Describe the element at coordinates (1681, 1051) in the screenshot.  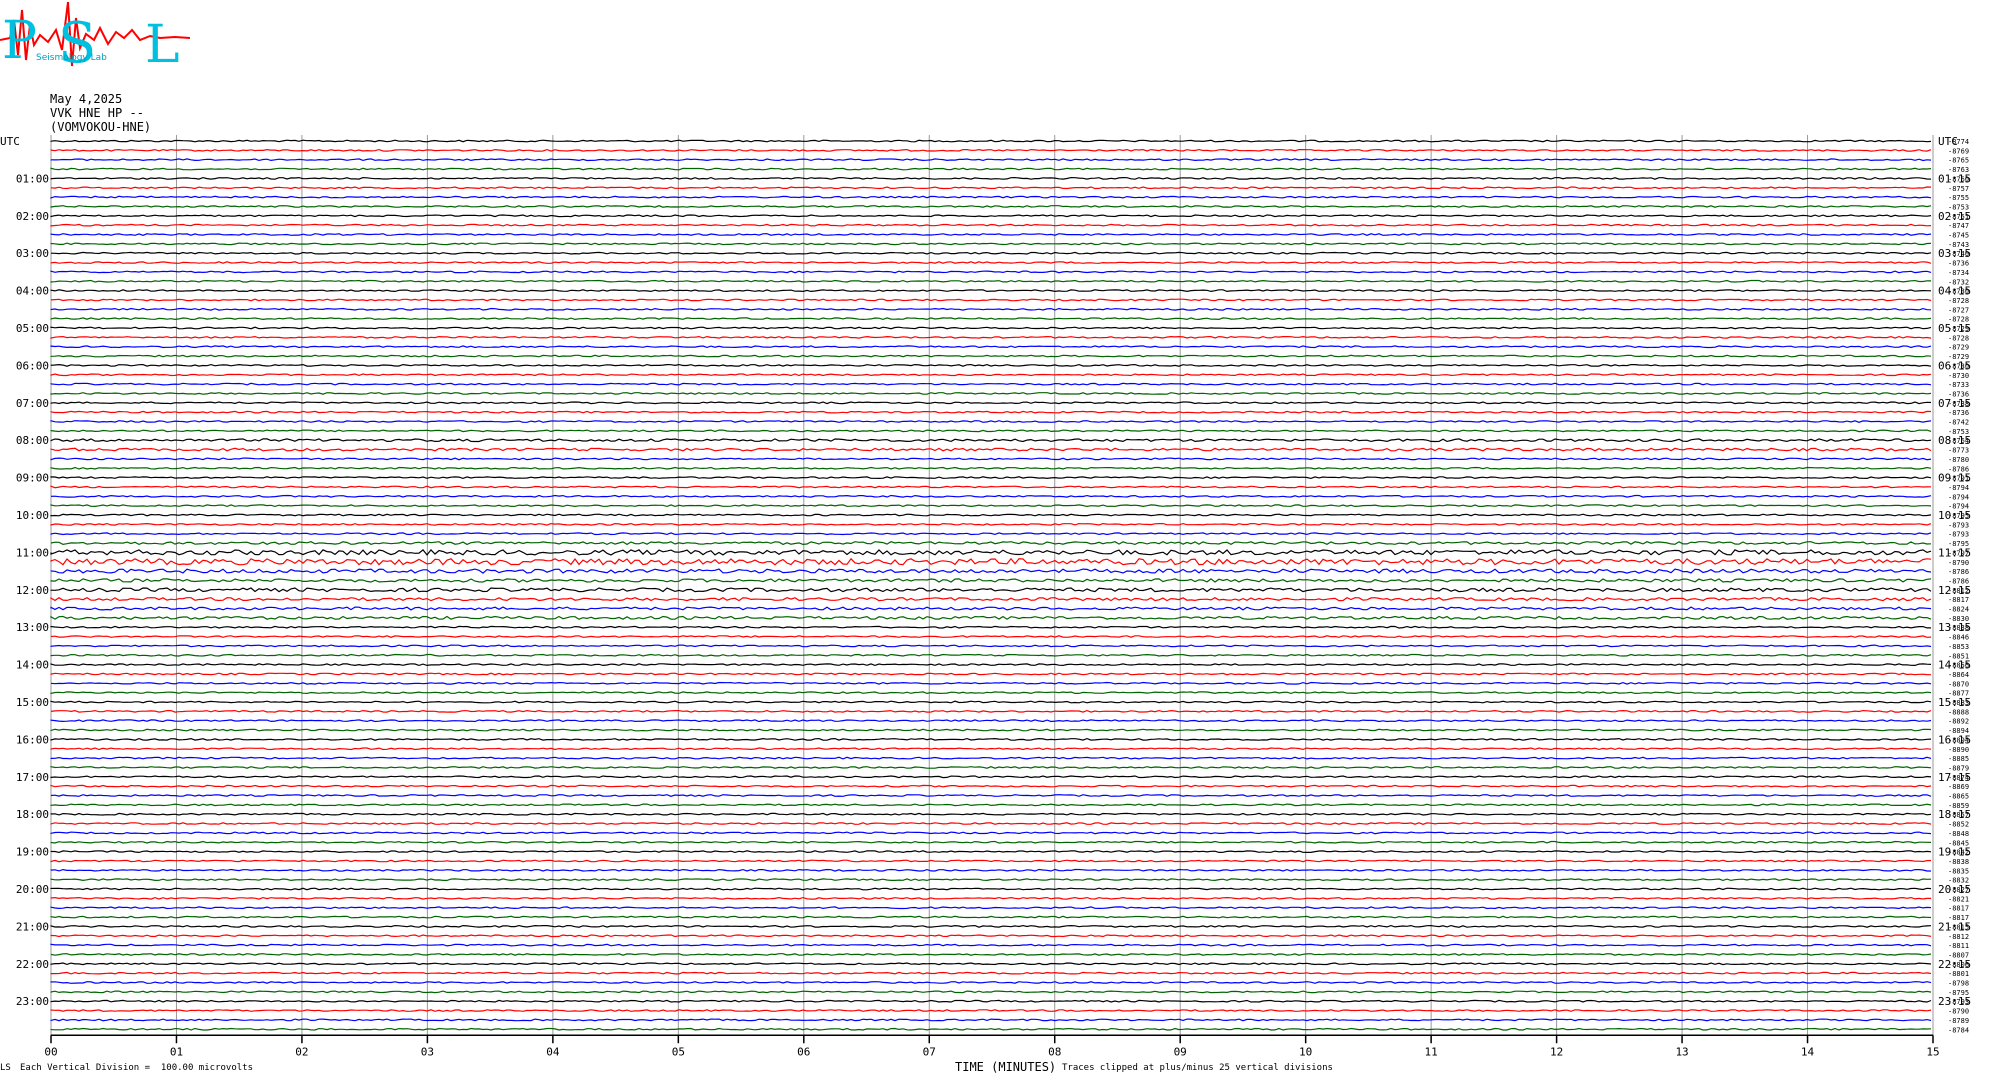
I see `x-tick-label: 13` at that location.